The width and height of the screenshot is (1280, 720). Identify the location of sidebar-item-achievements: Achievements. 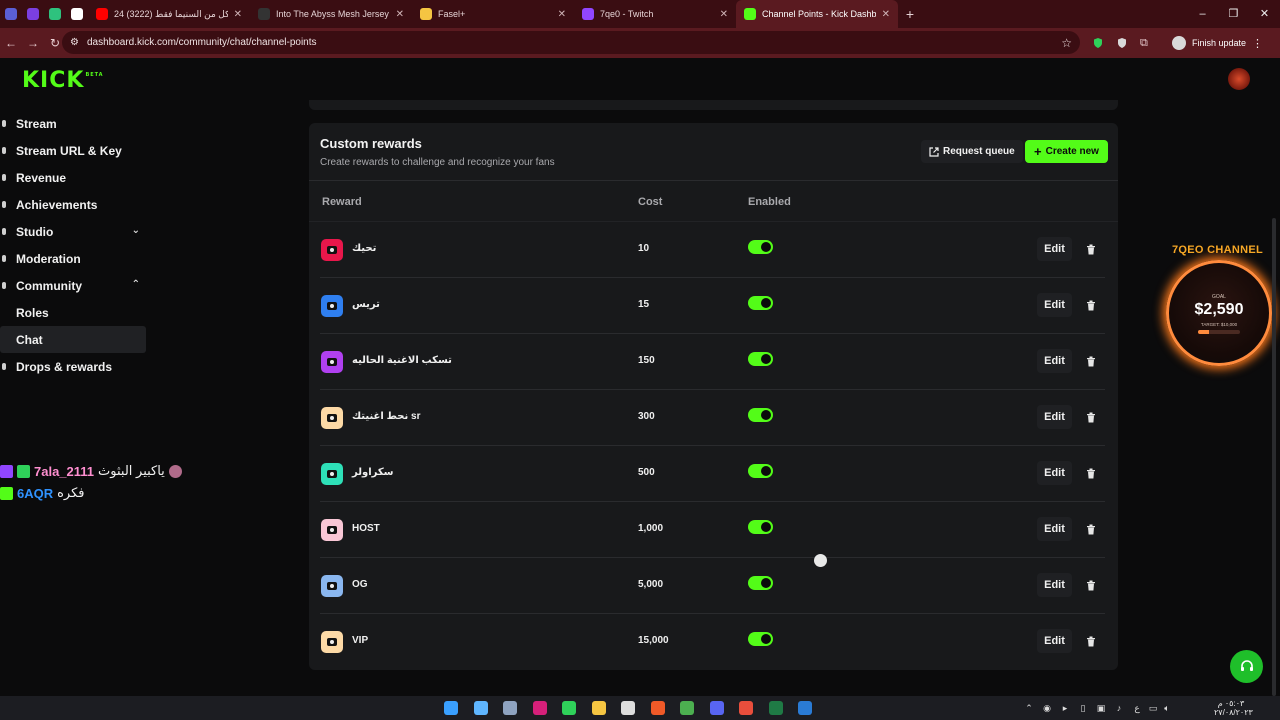
(73, 204).